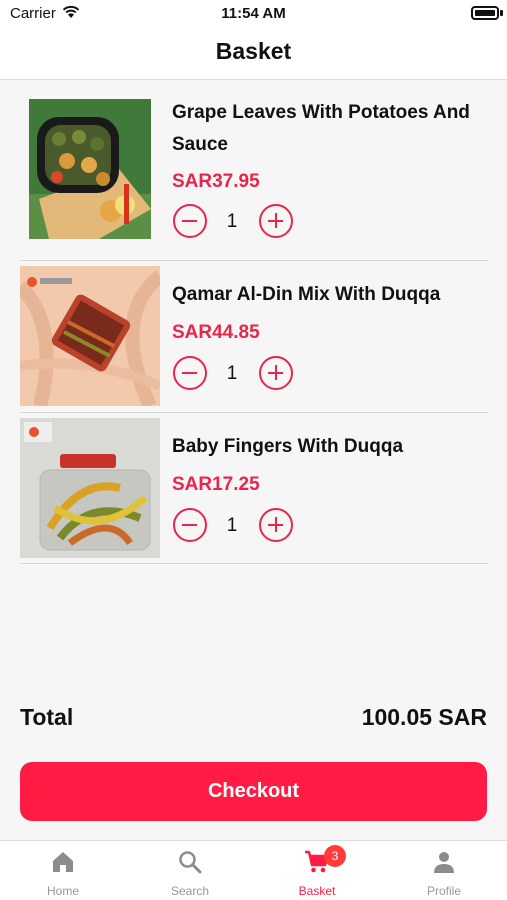 This screenshot has height=900, width=507. I want to click on battery-tip, so click(501, 13).